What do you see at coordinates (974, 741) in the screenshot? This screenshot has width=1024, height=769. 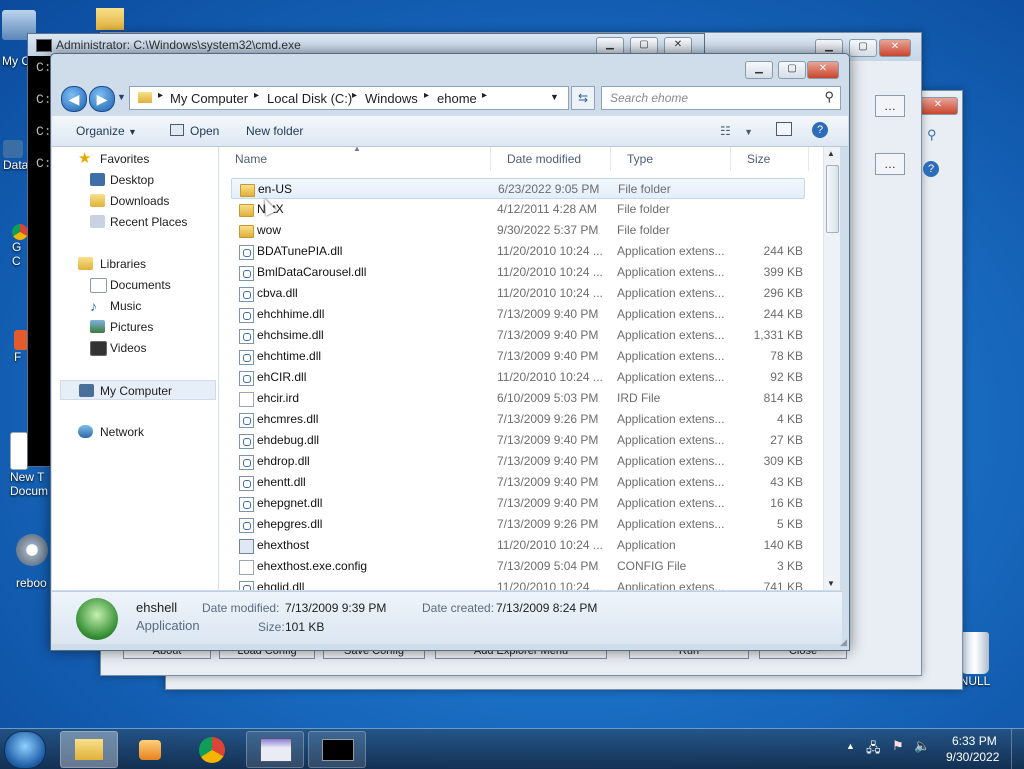 I see `clock-time: 6:33 PM` at bounding box center [974, 741].